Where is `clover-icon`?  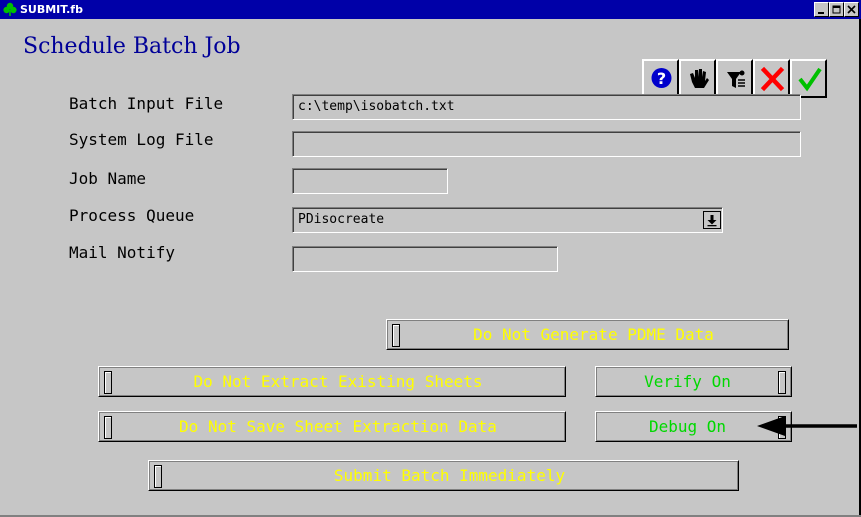
clover-icon is located at coordinates (10, 9).